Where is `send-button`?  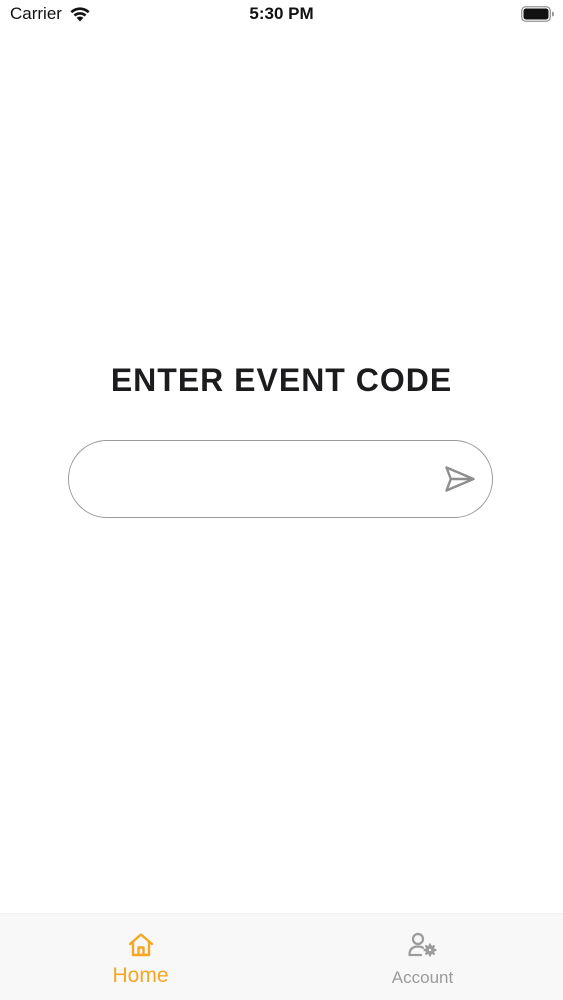 send-button is located at coordinates (460, 479).